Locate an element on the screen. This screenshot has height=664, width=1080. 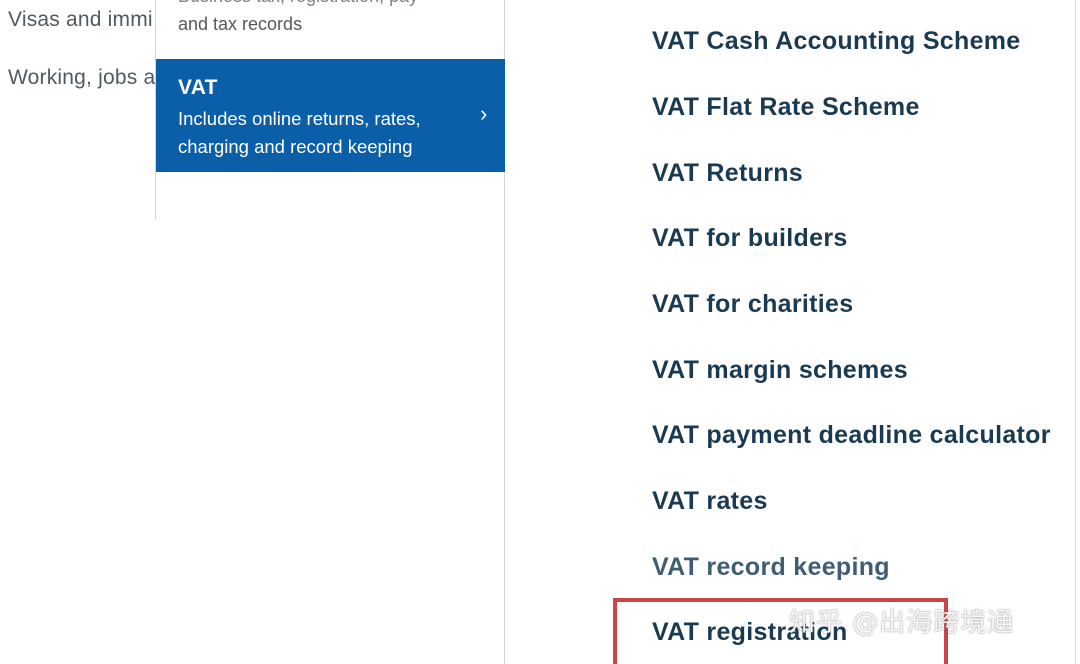
subcategory-item-cut-label-row: Business tax, registration, pay is located at coordinates (333, 5).